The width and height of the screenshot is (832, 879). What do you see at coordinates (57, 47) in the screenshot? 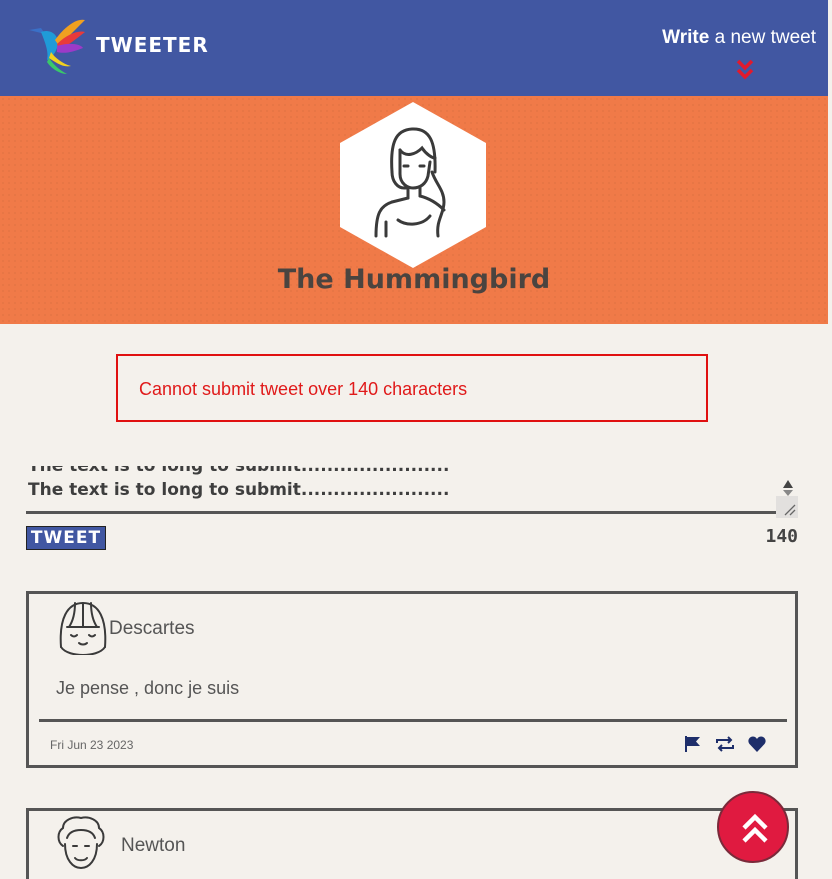
I see `hummingbird-logo-icon` at bounding box center [57, 47].